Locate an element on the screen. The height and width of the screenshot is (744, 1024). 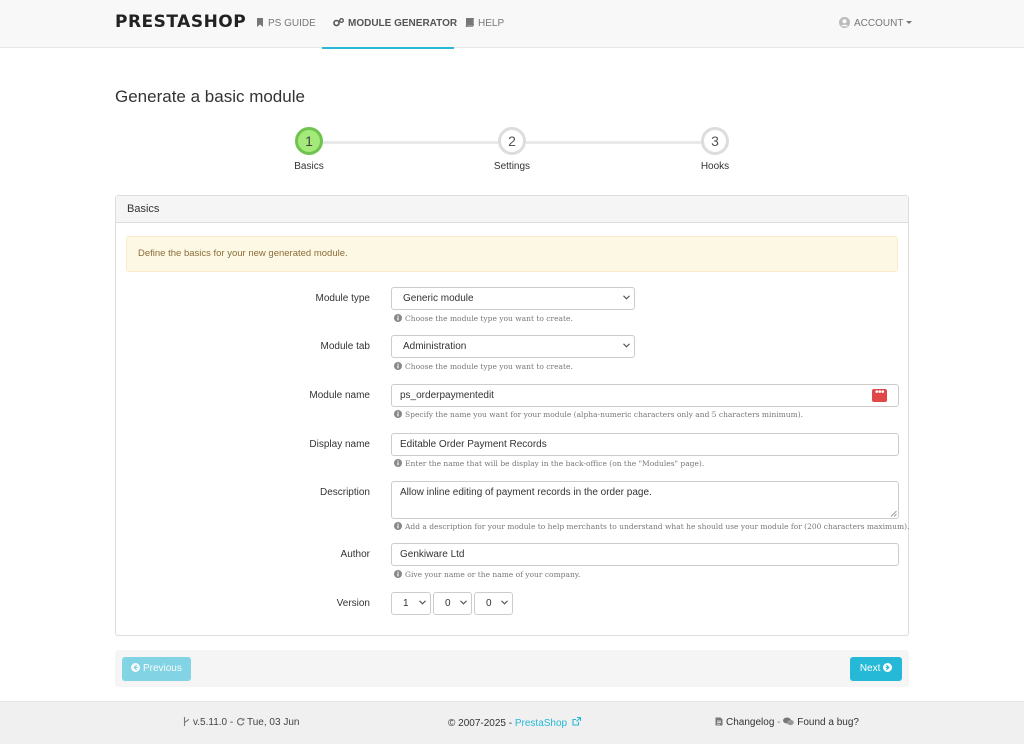
book-icon is located at coordinates (470, 22).